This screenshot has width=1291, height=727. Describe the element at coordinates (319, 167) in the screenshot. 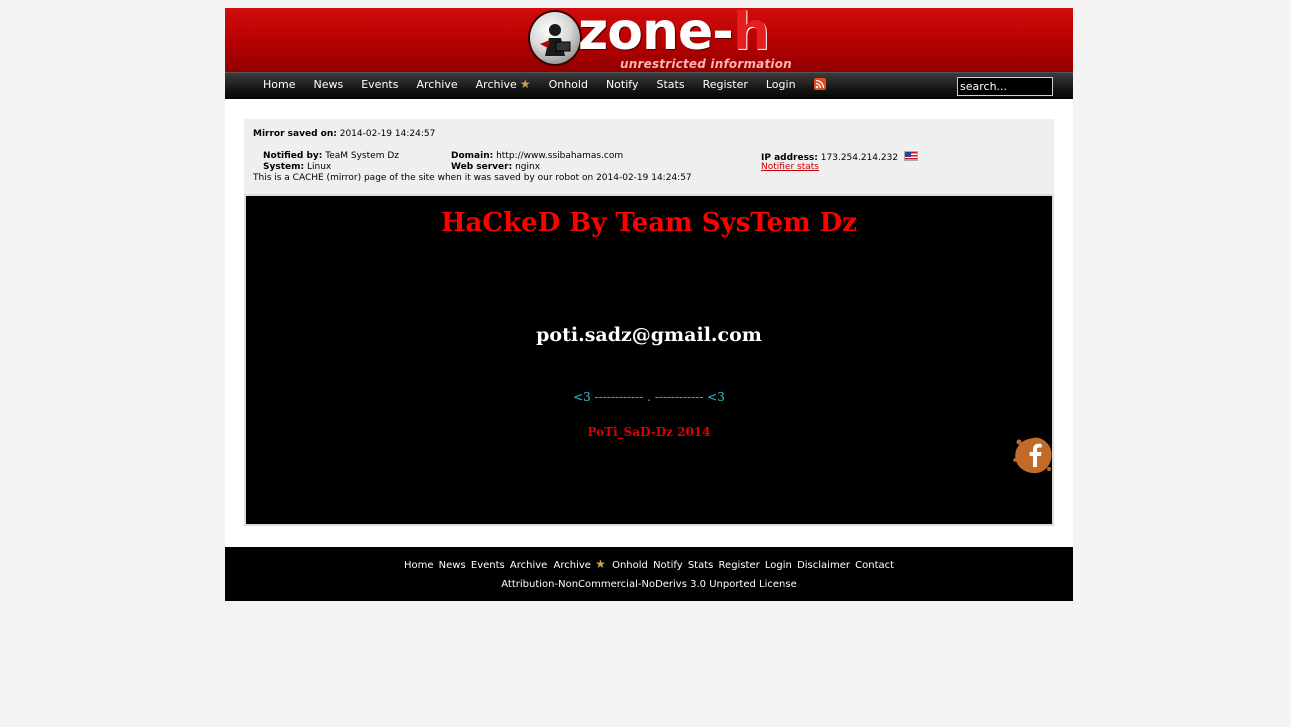

I see `system-value: Linux` at that location.